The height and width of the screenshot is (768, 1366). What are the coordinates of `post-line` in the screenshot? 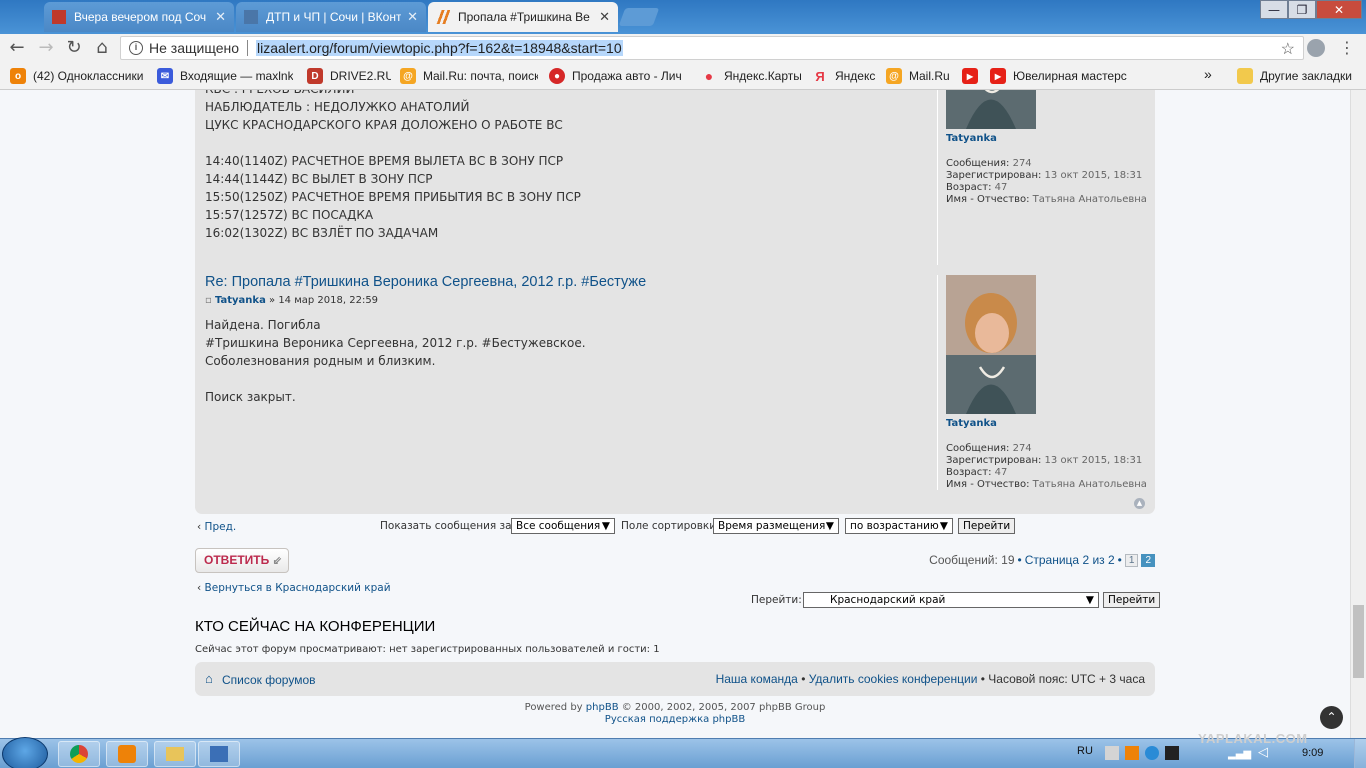 It's located at (567, 379).